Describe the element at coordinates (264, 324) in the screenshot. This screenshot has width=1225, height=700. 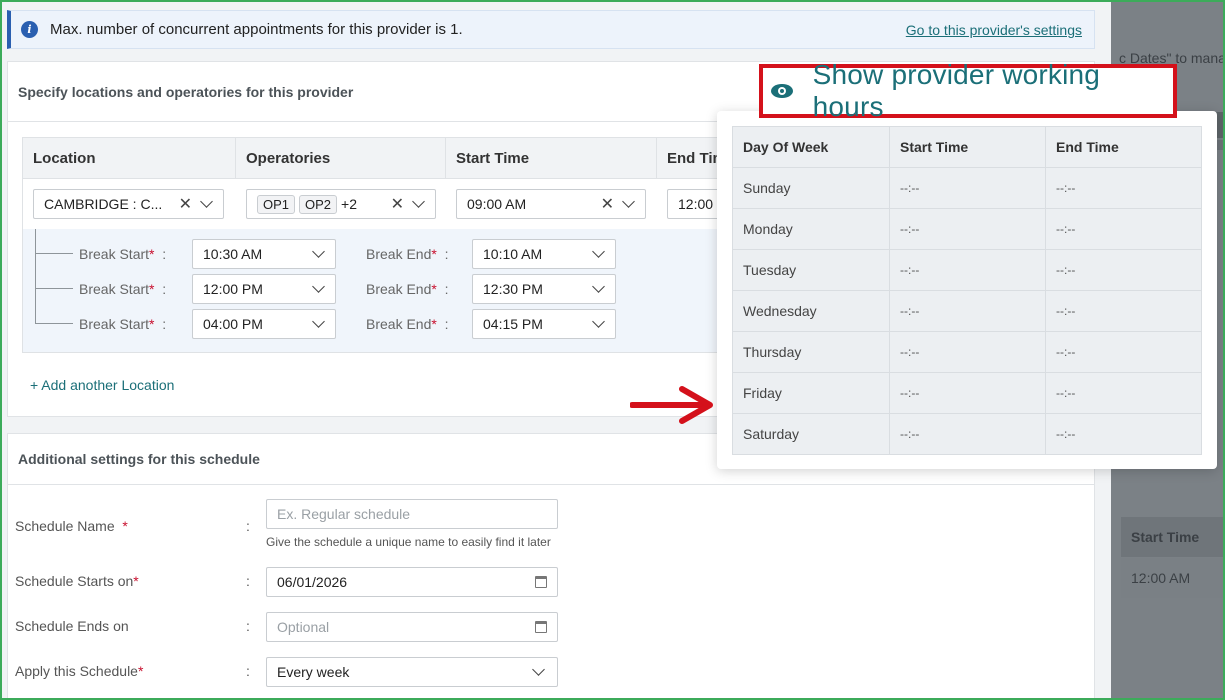
I see `break-start-select: 04:00 PM` at that location.